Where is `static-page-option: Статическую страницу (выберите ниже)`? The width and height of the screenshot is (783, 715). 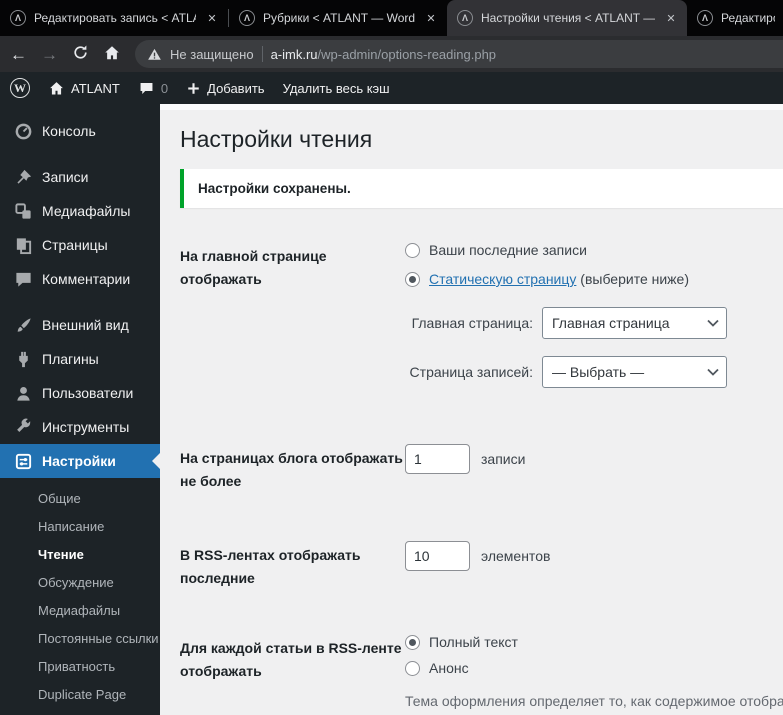 static-page-option: Статическую страницу (выберите ниже) is located at coordinates (594, 279).